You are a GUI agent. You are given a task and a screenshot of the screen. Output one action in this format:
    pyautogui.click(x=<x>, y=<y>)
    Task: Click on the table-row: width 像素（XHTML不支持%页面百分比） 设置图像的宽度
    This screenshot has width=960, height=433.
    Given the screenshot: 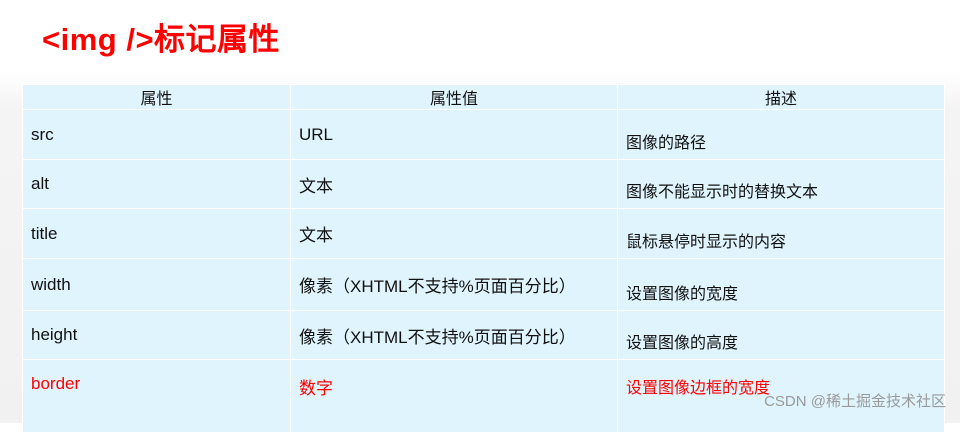 What is the action you would take?
    pyautogui.click(x=483, y=284)
    